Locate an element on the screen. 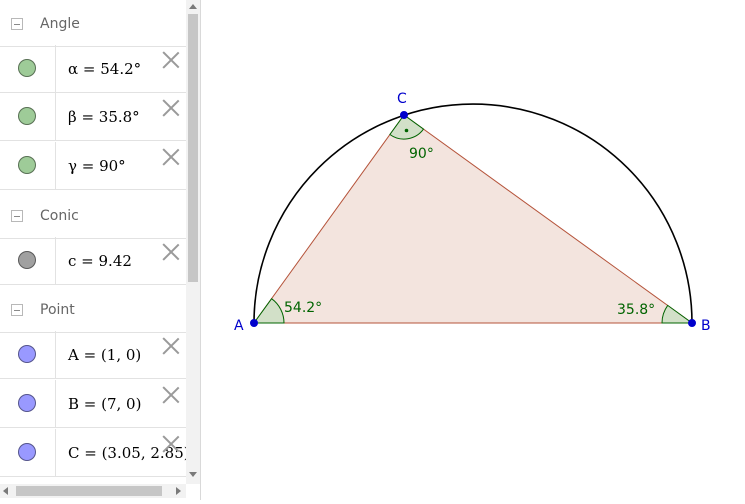 The image size is (745, 504). angle-label-alpha: 54.2° is located at coordinates (303, 308).